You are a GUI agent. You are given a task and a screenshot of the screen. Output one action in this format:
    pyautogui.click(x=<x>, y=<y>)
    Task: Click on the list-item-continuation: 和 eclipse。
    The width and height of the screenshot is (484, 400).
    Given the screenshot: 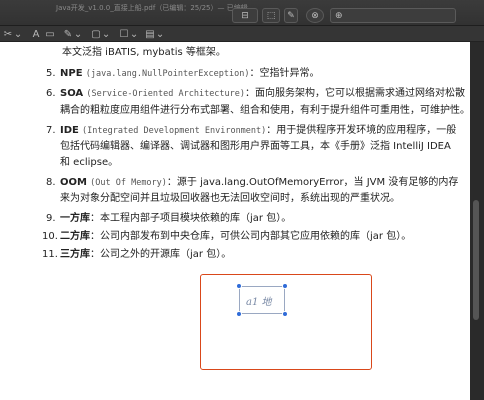 What is the action you would take?
    pyautogui.click(x=89, y=162)
    